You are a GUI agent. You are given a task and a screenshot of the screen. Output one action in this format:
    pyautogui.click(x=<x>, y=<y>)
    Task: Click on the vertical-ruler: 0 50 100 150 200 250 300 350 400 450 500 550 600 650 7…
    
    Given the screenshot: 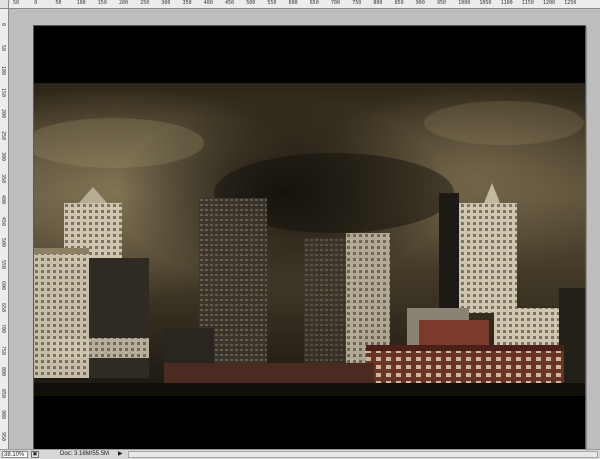 What is the action you would take?
    pyautogui.click(x=4, y=229)
    